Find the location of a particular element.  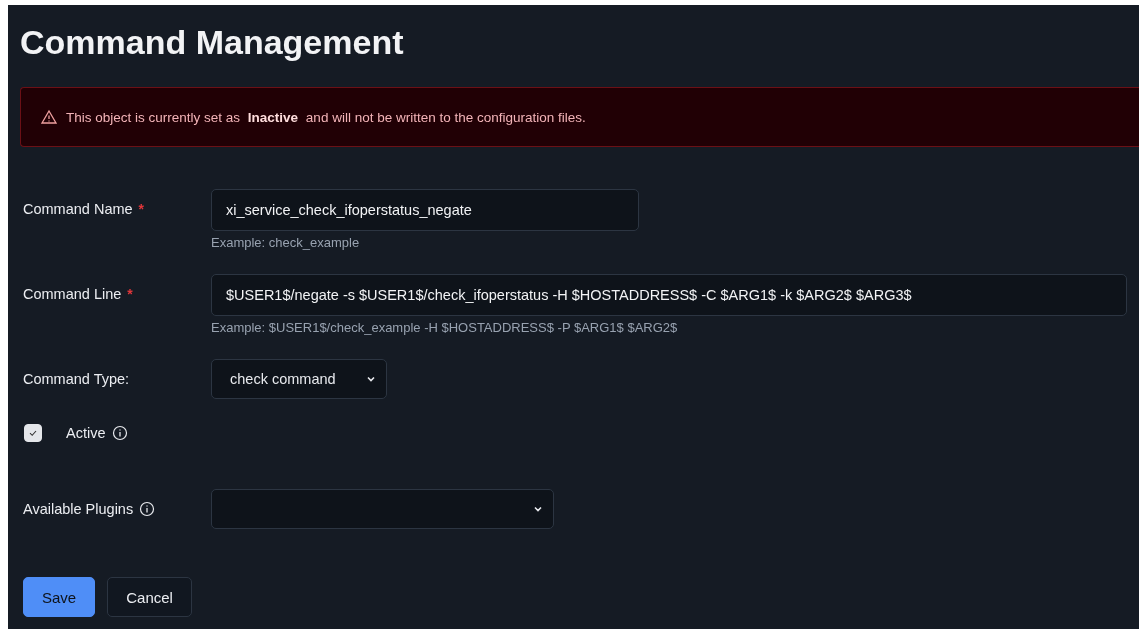

field-hint: Example: $USER1$/check_example -H $HOSTADDRESS$ -P $ARG1$ $ARG2$ is located at coordinates (445, 327).